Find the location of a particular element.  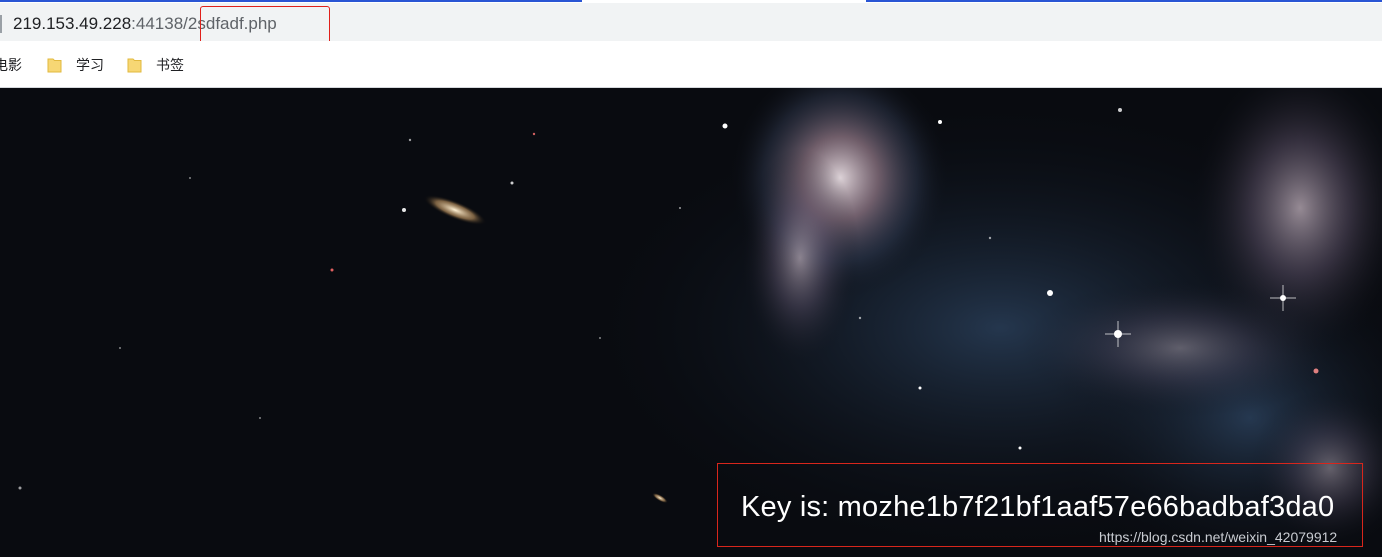

key-text: Key is: mozhe1b7f21bf1aaf57e66badbaf3da0 is located at coordinates (1038, 507).